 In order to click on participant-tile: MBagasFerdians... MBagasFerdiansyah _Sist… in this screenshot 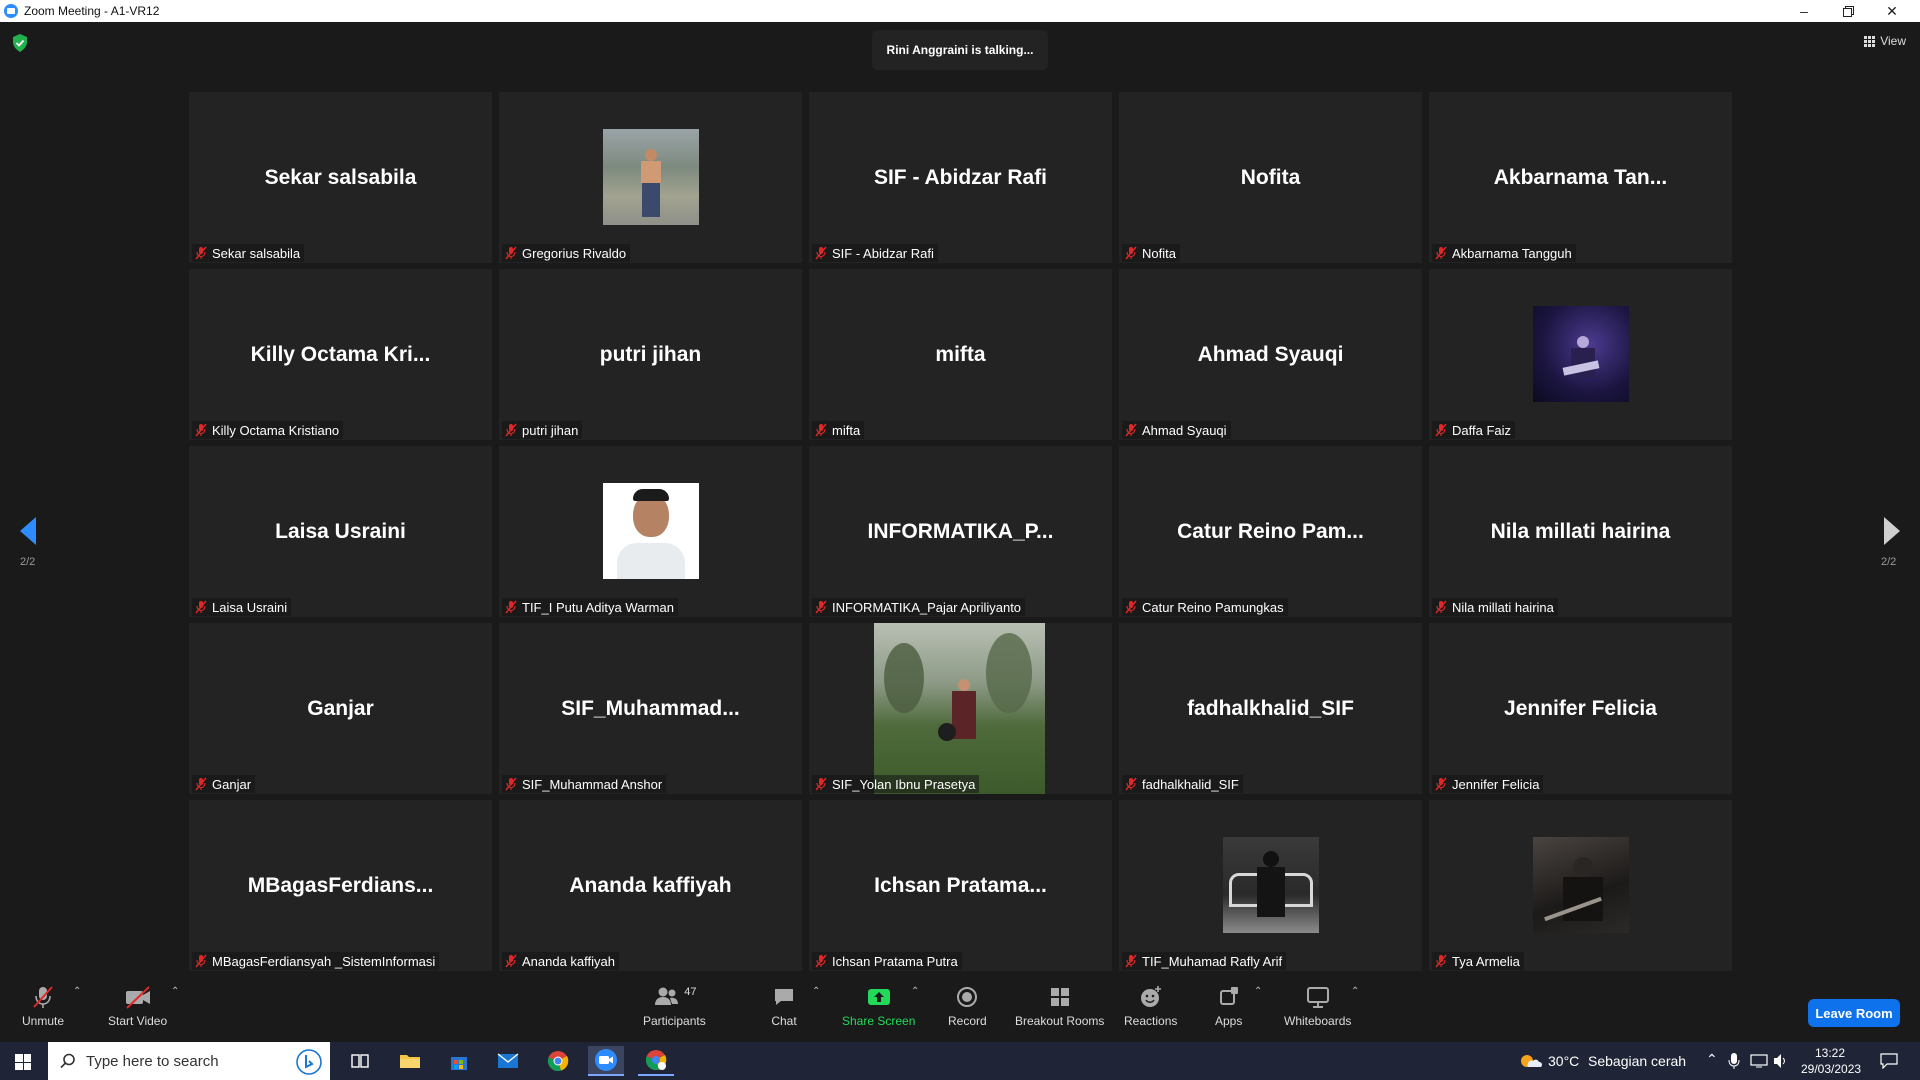, I will do `click(340, 885)`.